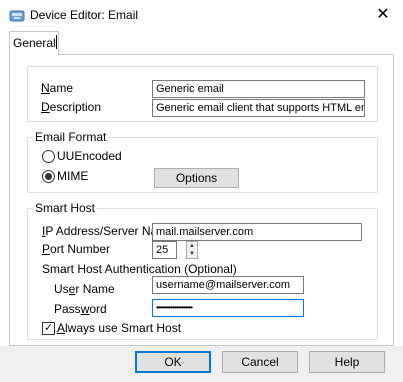 The image size is (403, 382). Describe the element at coordinates (173, 362) in the screenshot. I see `ok-button: OK` at that location.